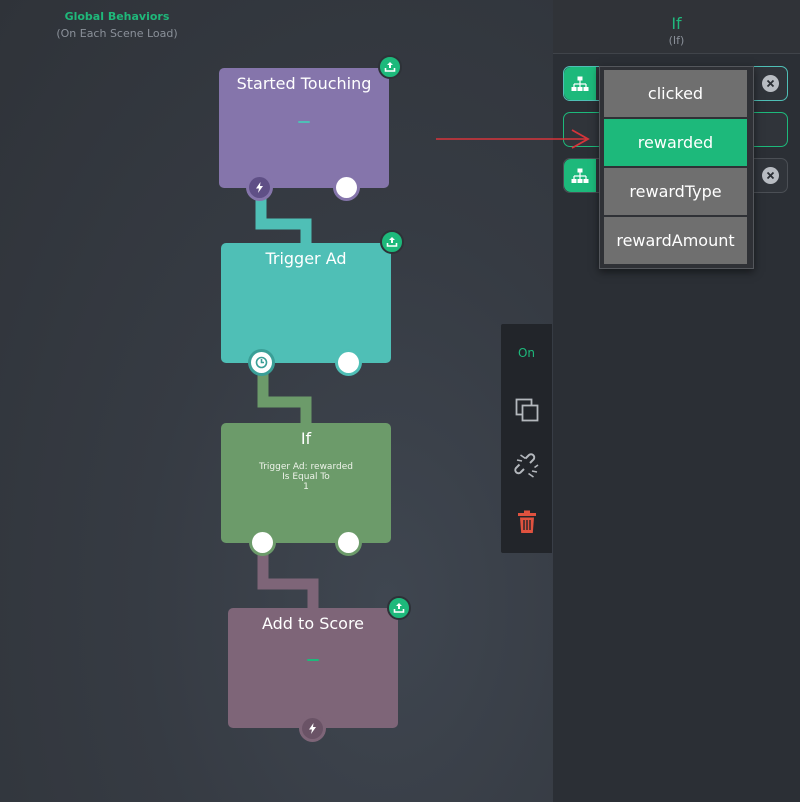 This screenshot has height=802, width=800. I want to click on dropdown-option-rewardamount: rewardAmount, so click(675, 240).